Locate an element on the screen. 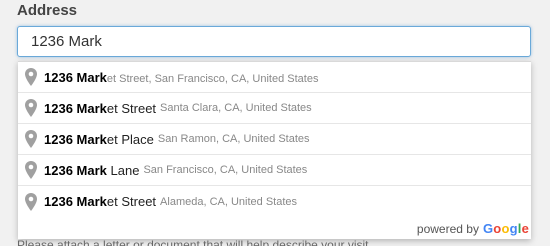 This screenshot has width=550, height=246. google-logo: Google is located at coordinates (505, 228).